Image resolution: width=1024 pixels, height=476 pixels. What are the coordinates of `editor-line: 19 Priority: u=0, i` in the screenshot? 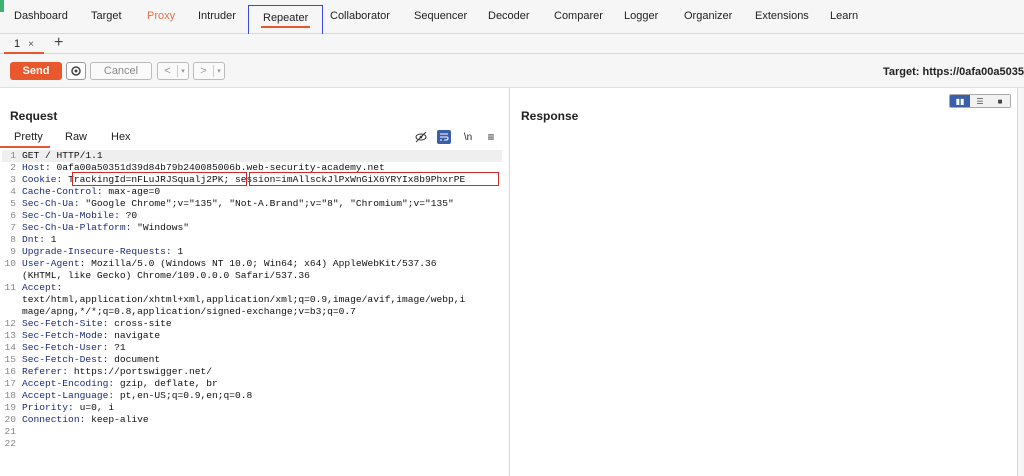 It's located at (252, 408).